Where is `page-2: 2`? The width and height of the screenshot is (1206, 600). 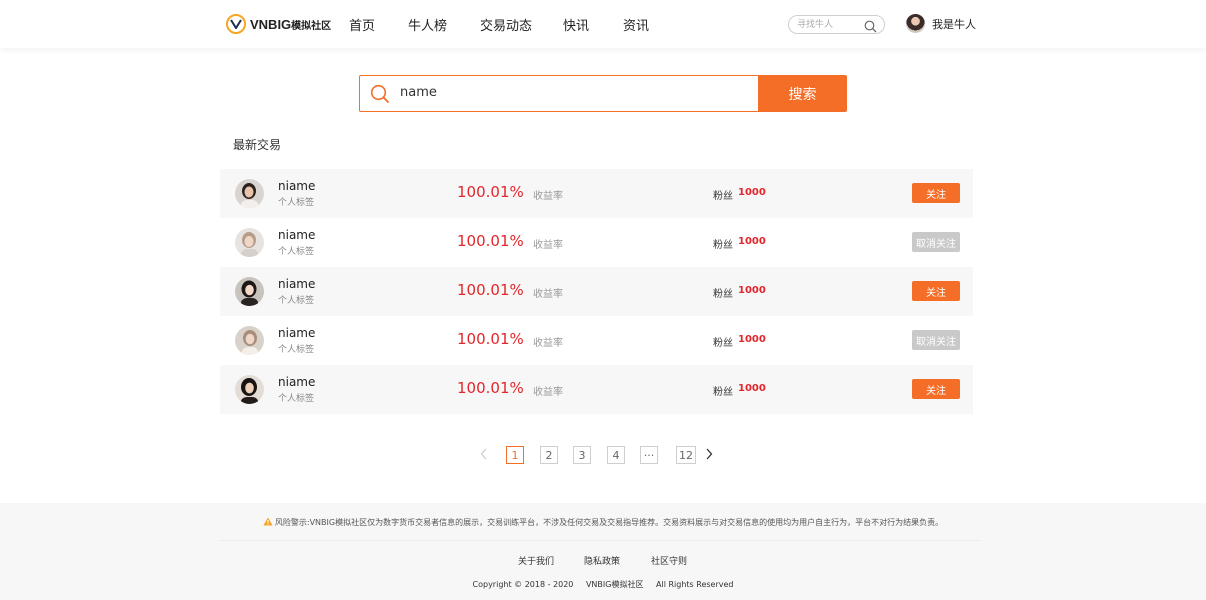
page-2: 2 is located at coordinates (549, 455).